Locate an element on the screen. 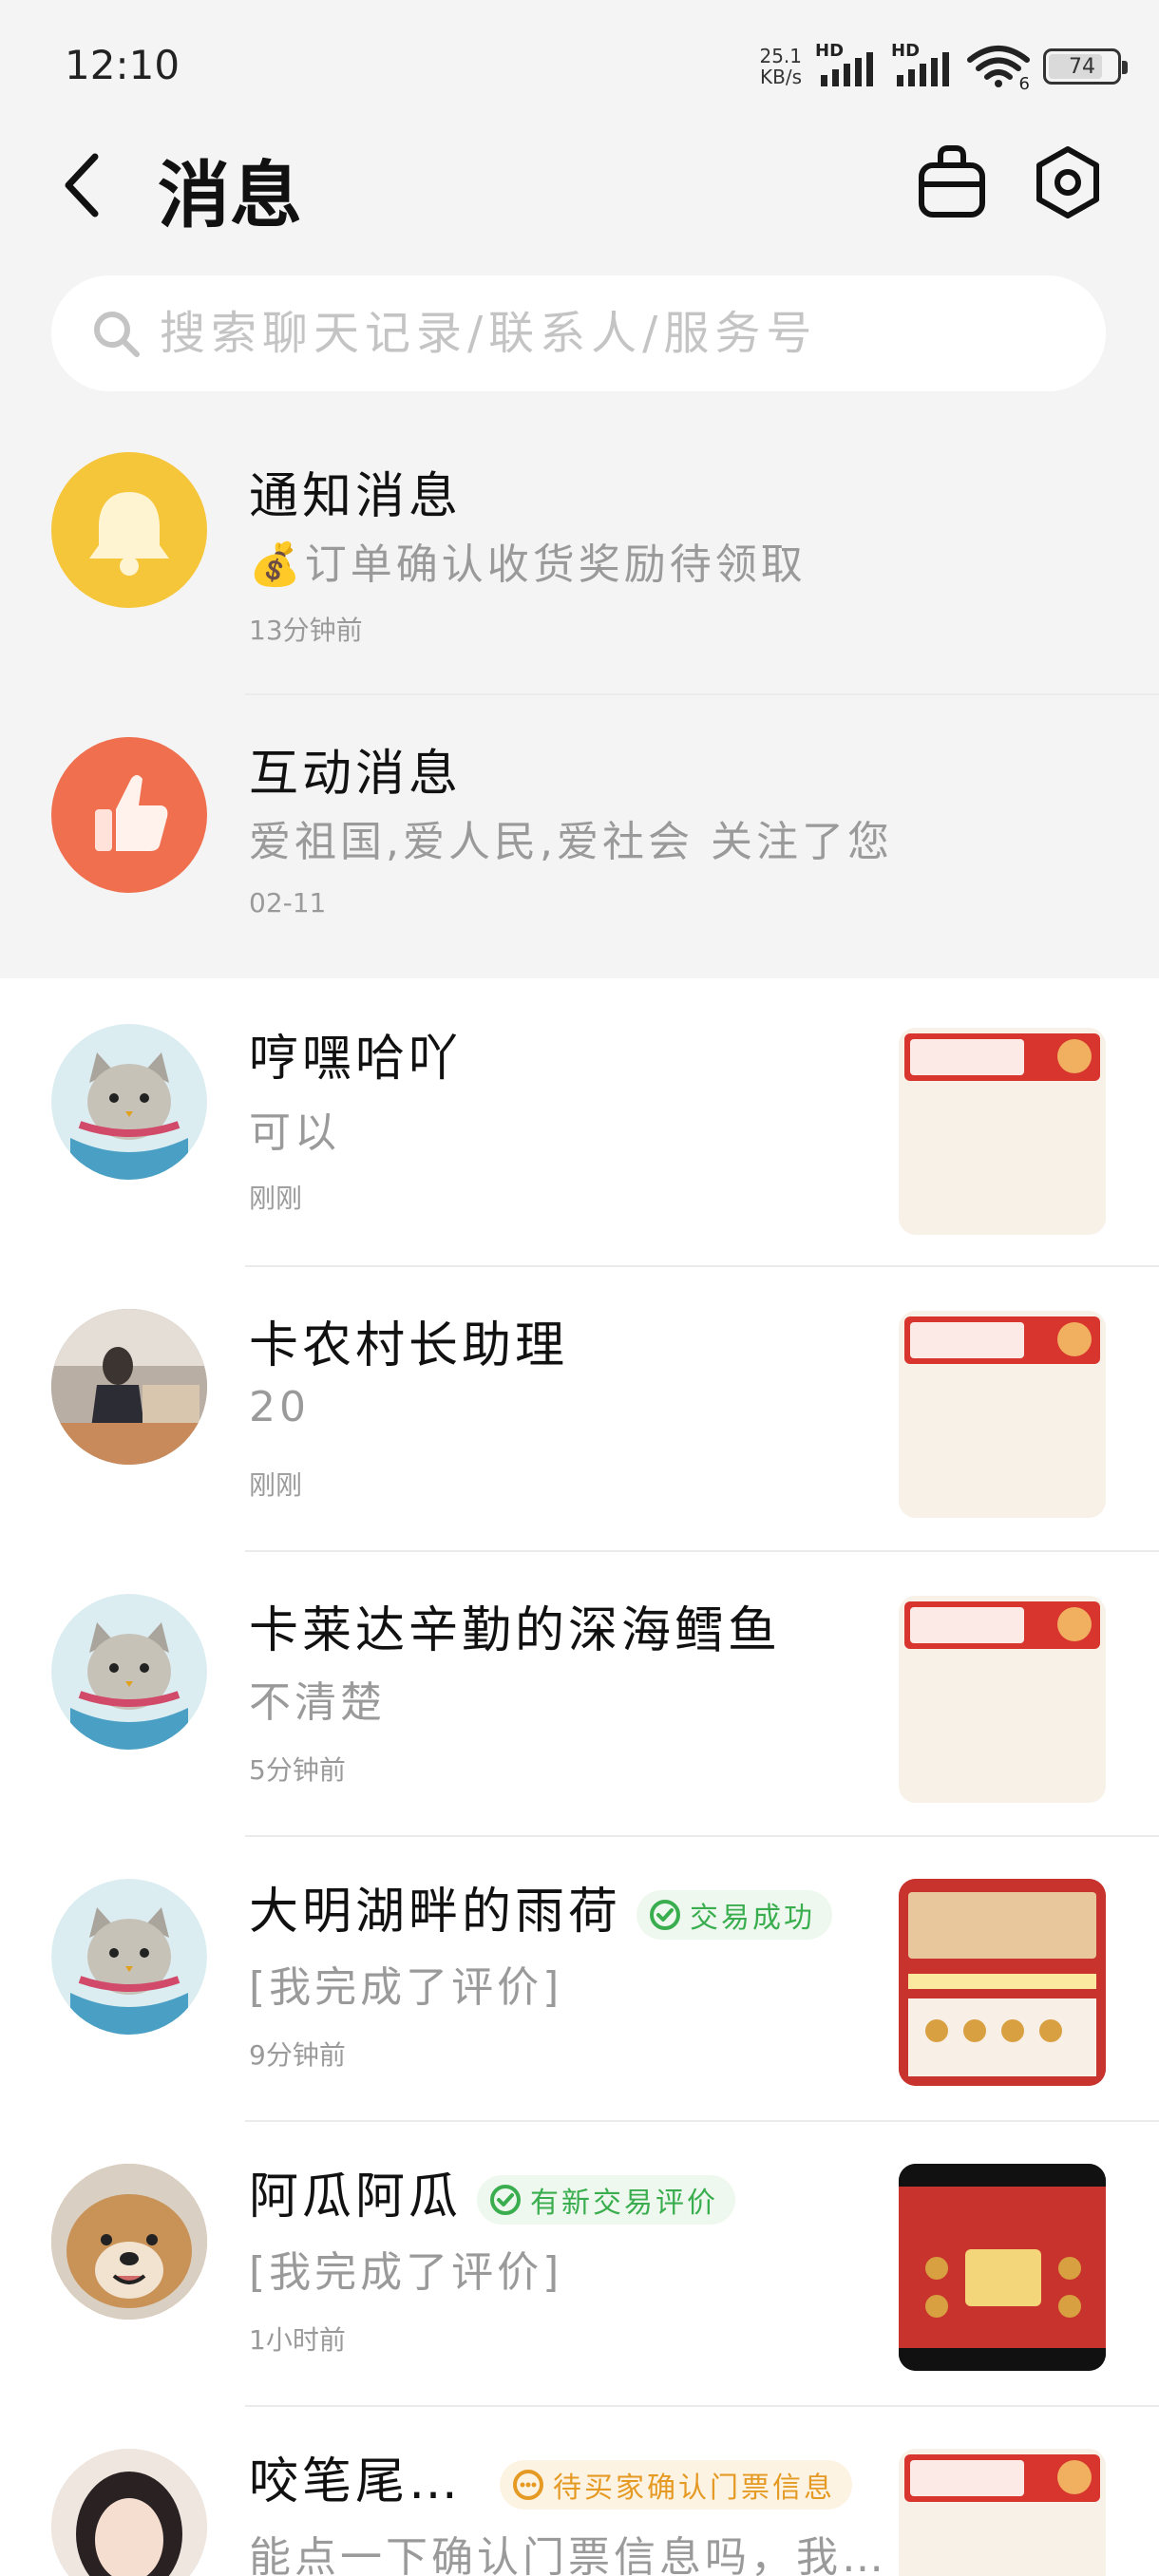 The image size is (1159, 2576). search-icon is located at coordinates (117, 334).